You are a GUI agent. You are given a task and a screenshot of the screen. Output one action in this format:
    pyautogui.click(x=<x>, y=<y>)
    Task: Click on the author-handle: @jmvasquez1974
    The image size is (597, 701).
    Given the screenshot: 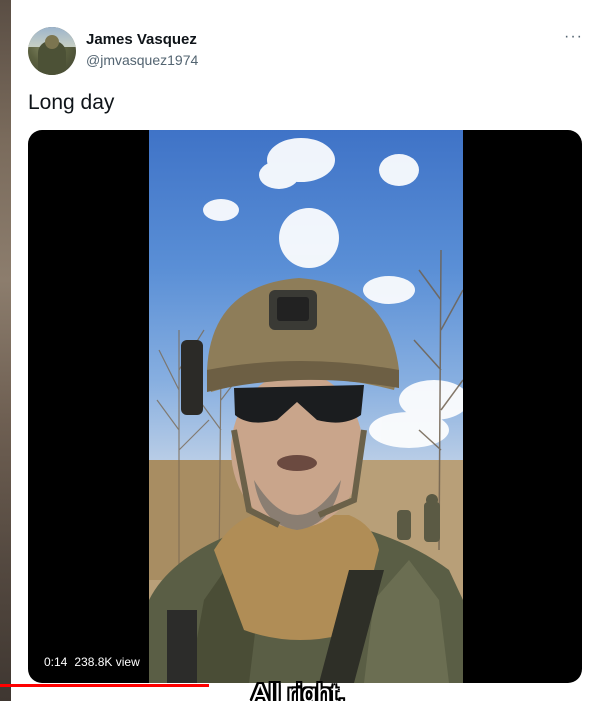 What is the action you would take?
    pyautogui.click(x=142, y=60)
    